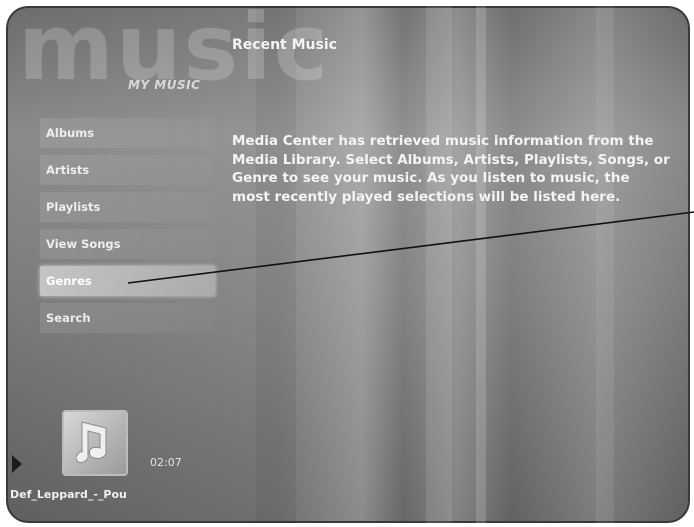 The width and height of the screenshot is (694, 527). Describe the element at coordinates (83, 244) in the screenshot. I see `sidebar-item-label: View Songs` at that location.